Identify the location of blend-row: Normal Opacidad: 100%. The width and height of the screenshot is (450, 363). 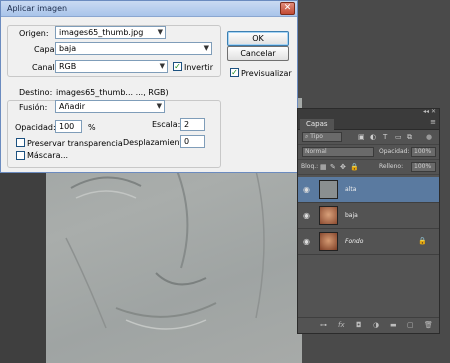
(368, 152).